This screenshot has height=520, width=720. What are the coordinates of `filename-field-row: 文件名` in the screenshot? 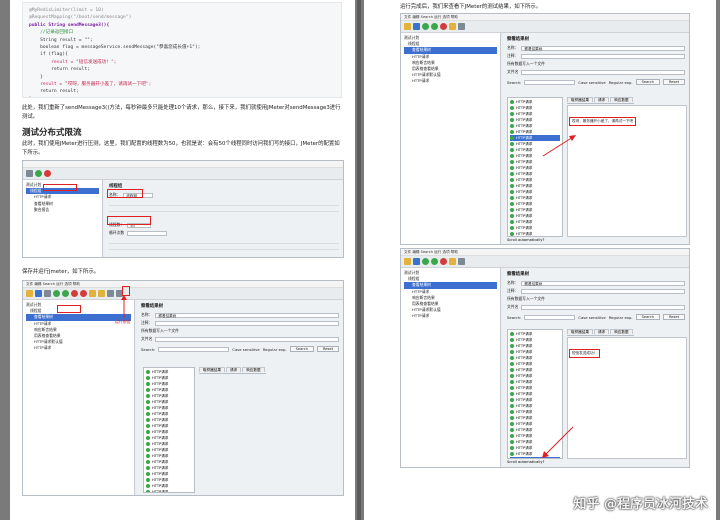 It's located at (596, 72).